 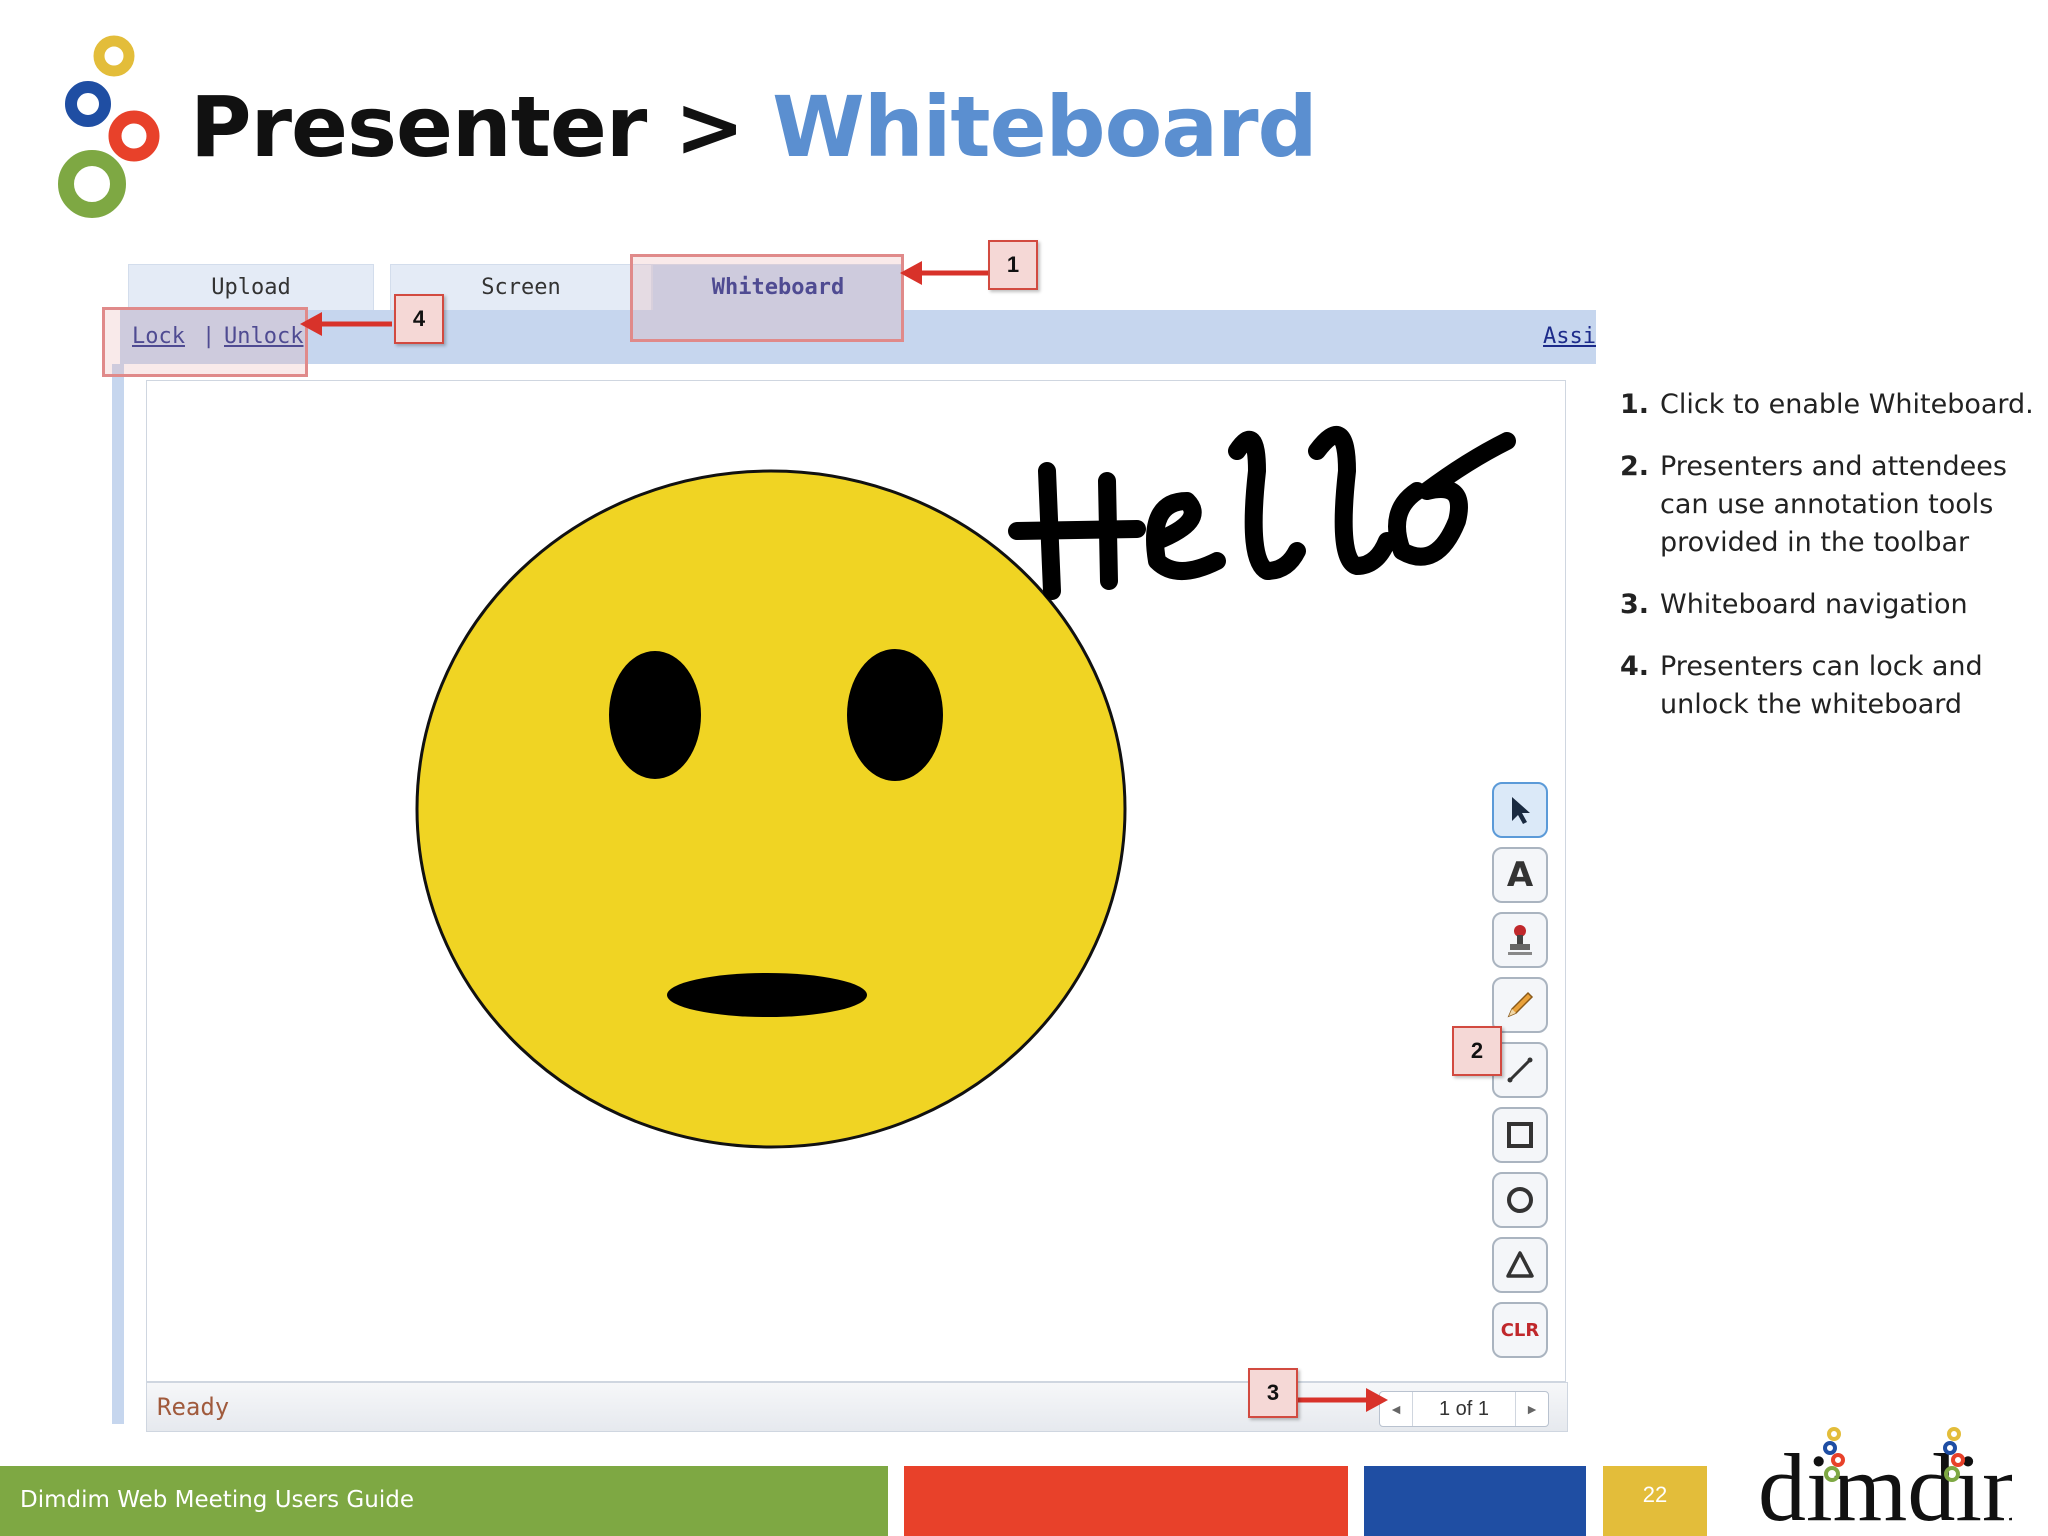 I want to click on dimdim-logo: dimdim, so click(x=1900, y=1478).